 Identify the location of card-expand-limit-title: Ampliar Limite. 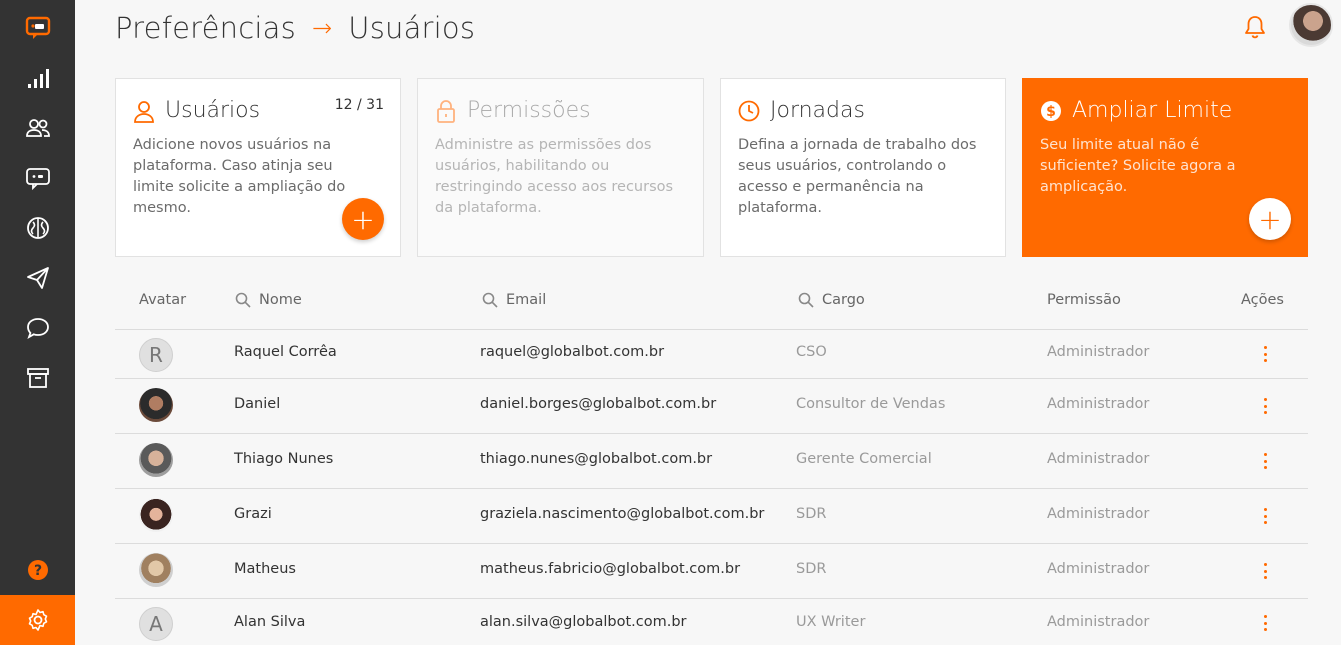
(1152, 110).